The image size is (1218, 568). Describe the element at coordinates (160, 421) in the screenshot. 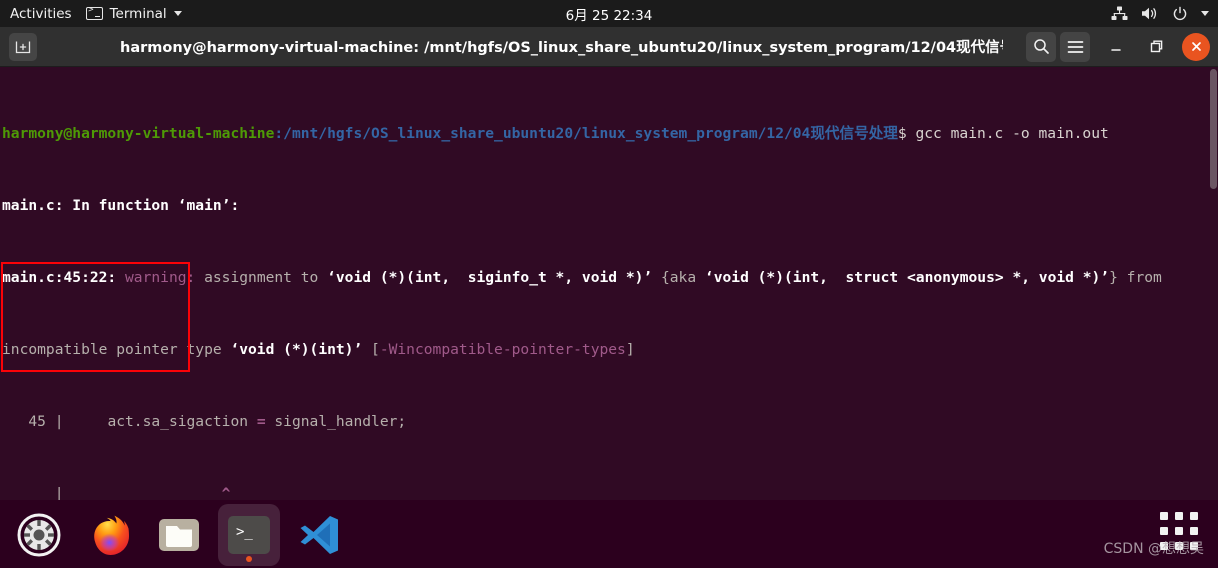

I see `code-text: act.sa_sigaction` at that location.